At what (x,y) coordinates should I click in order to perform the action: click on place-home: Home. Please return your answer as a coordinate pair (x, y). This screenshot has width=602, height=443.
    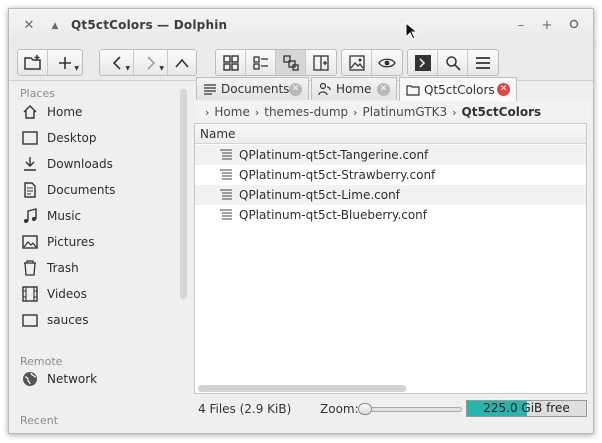
    Looking at the image, I should click on (97, 112).